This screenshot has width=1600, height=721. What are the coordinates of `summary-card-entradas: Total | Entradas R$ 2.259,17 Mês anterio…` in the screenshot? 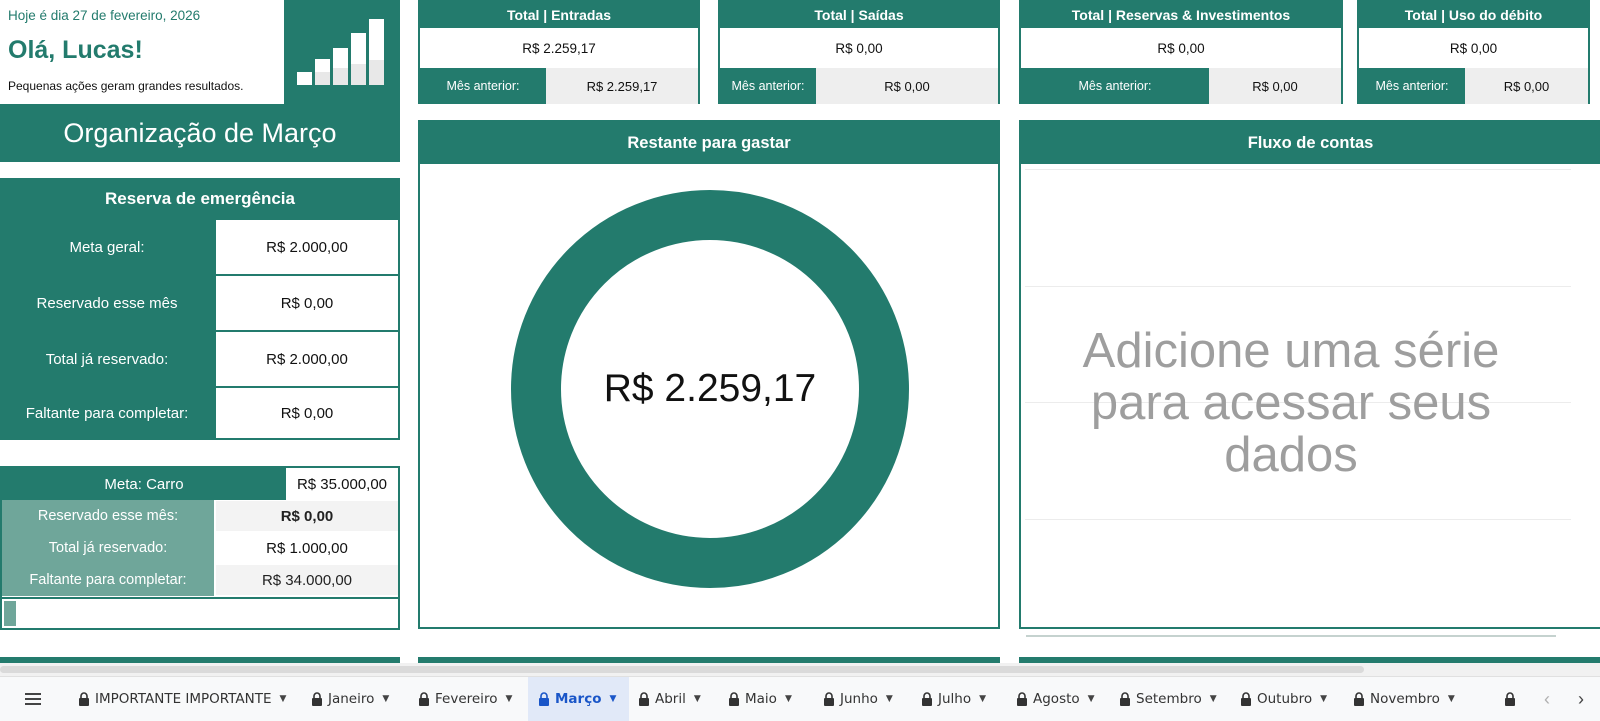 It's located at (559, 52).